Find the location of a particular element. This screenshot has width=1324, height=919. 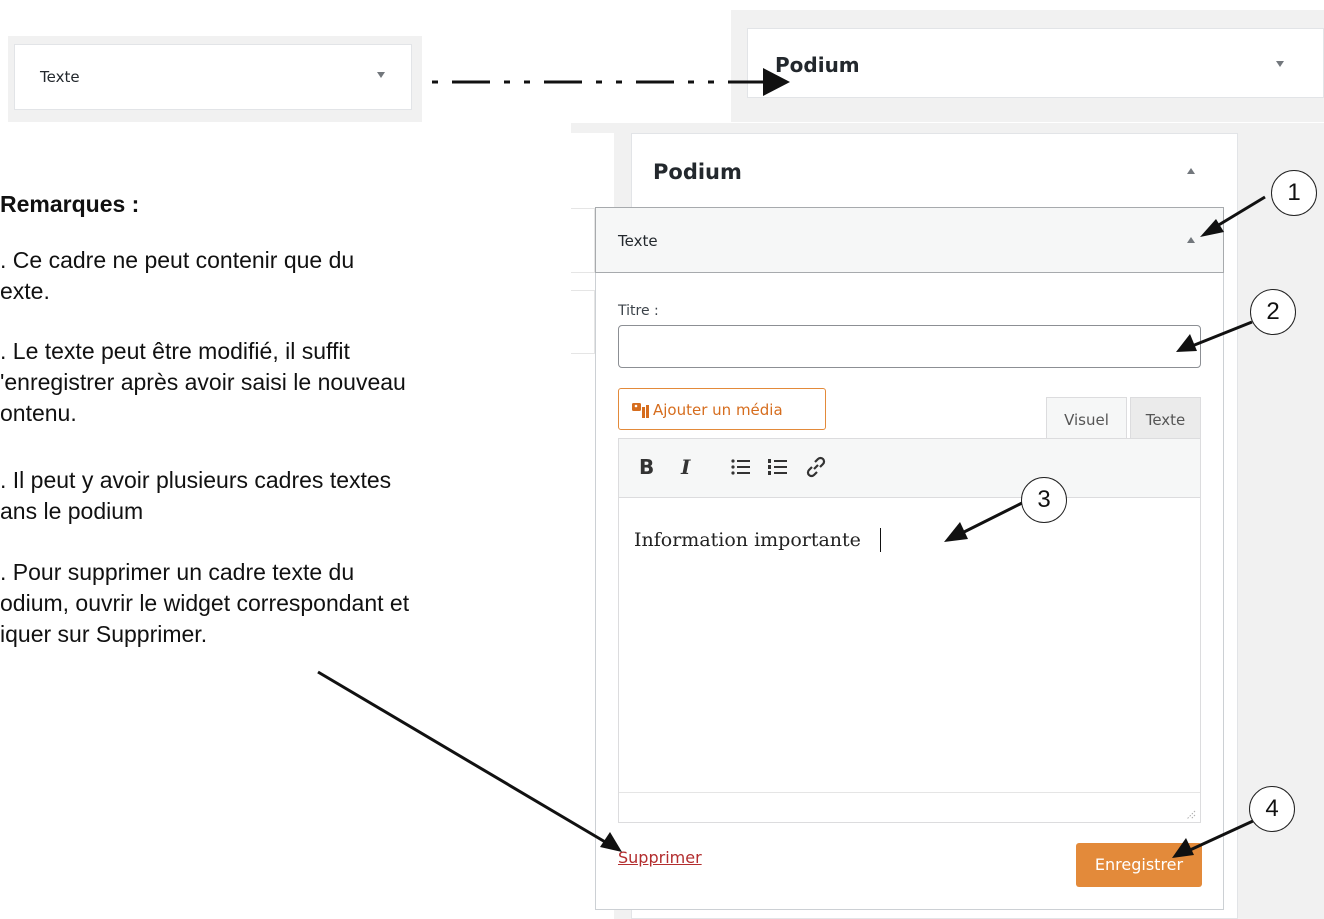

callout-3: 3 is located at coordinates (1044, 500).